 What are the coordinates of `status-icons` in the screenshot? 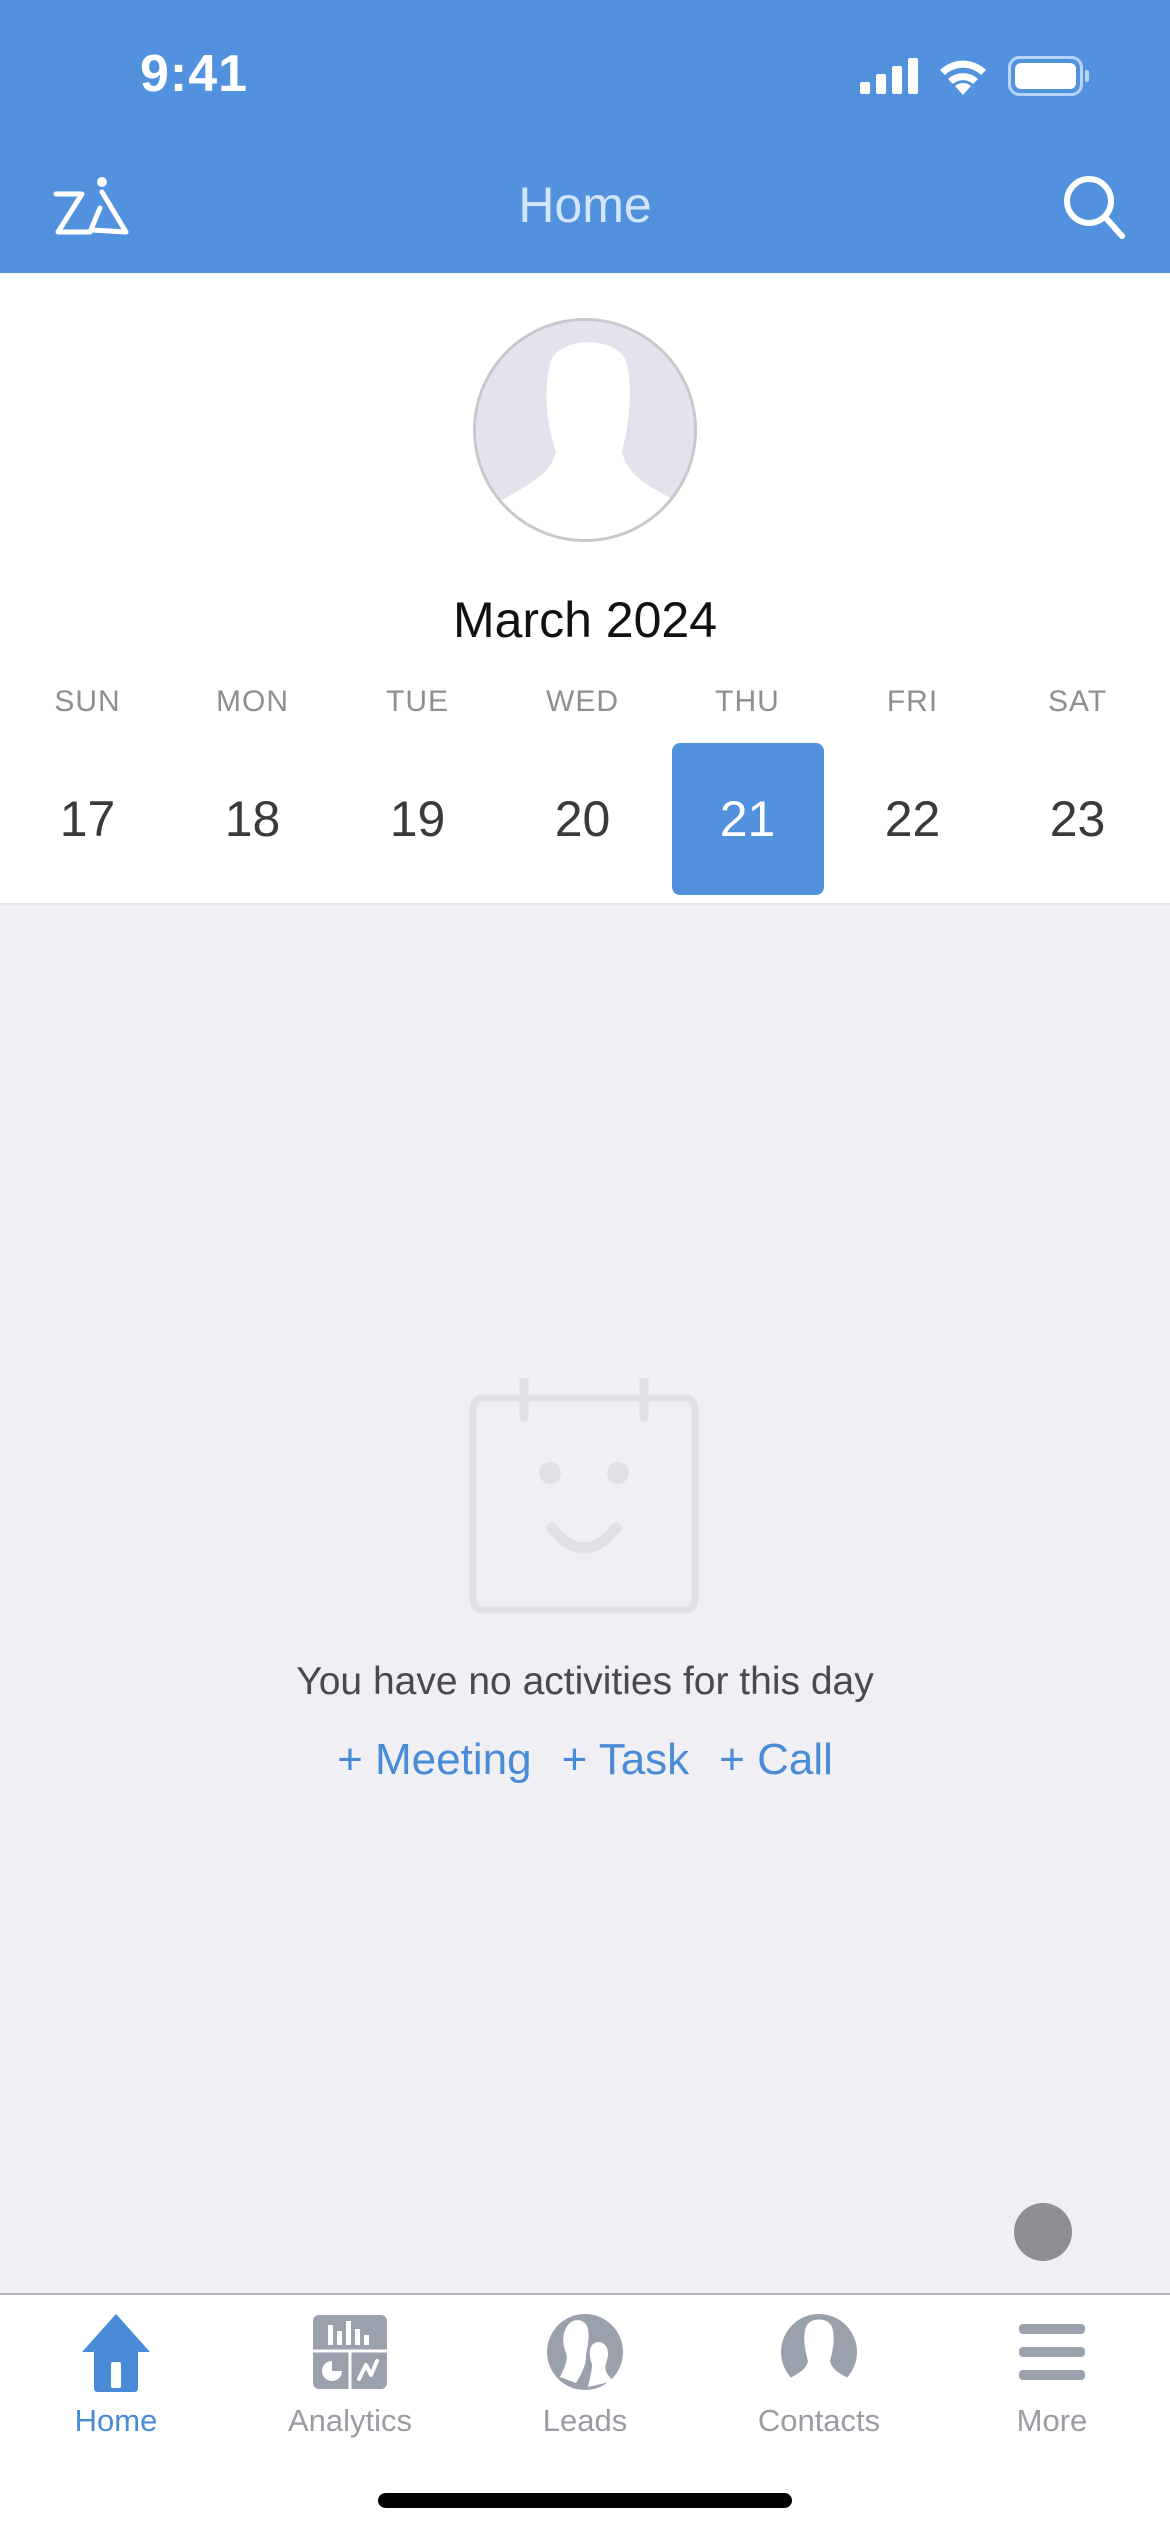 It's located at (975, 76).